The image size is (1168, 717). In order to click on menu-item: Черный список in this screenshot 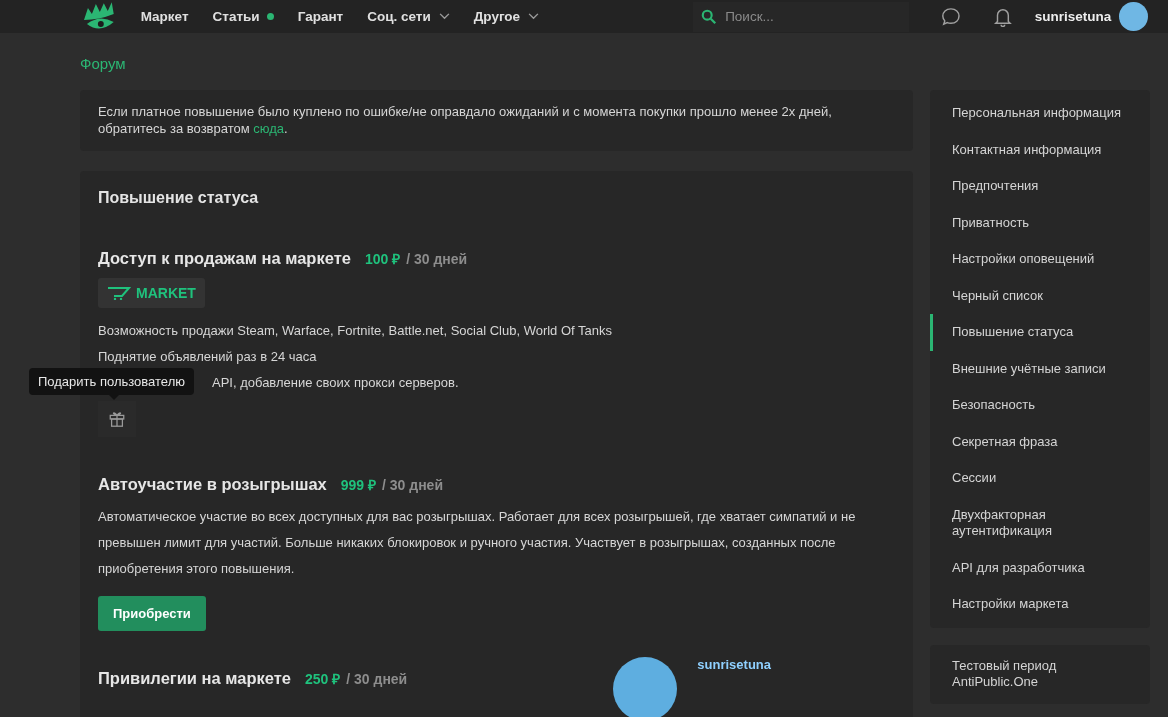, I will do `click(1040, 295)`.